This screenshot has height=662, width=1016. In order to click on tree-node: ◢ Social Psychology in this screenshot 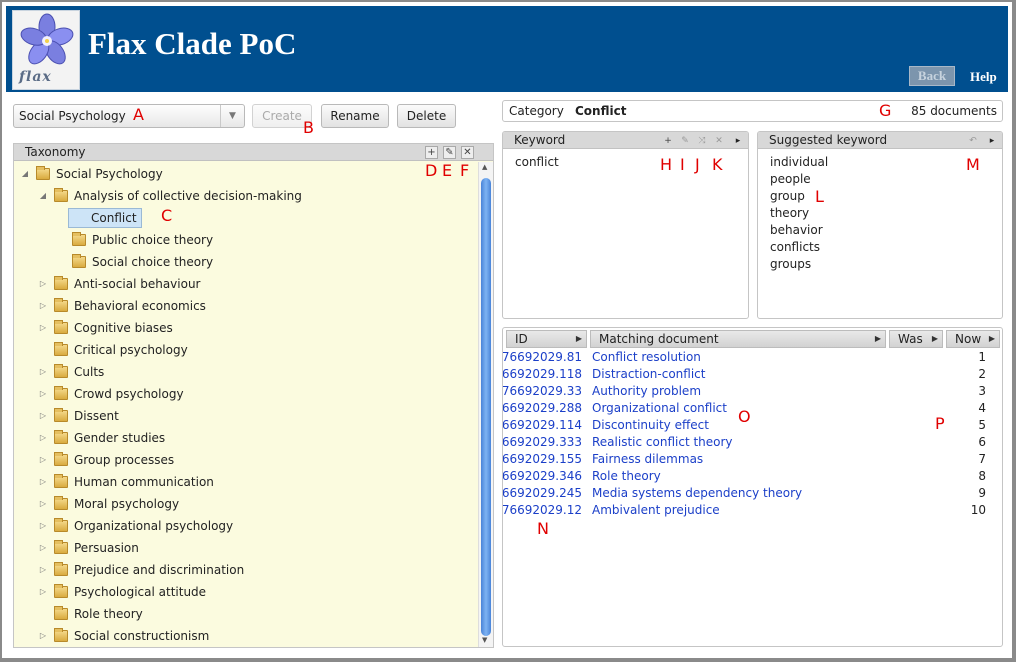, I will do `click(244, 174)`.